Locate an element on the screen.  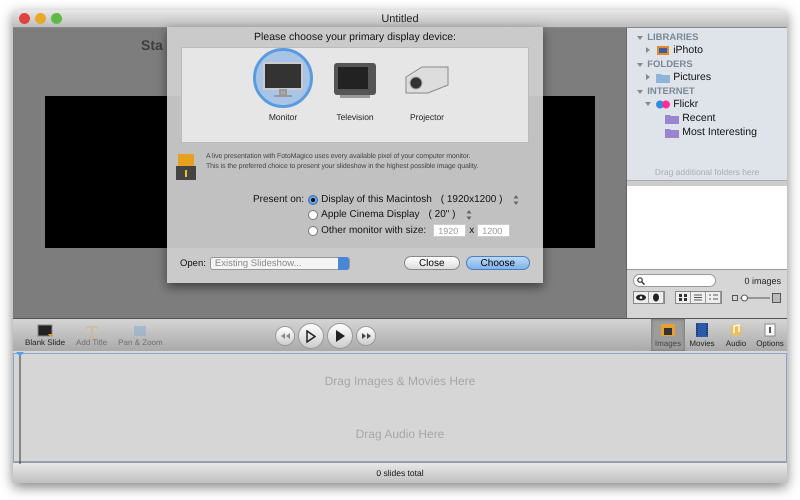
resolution-popup: ( 20" ) is located at coordinates (442, 214).